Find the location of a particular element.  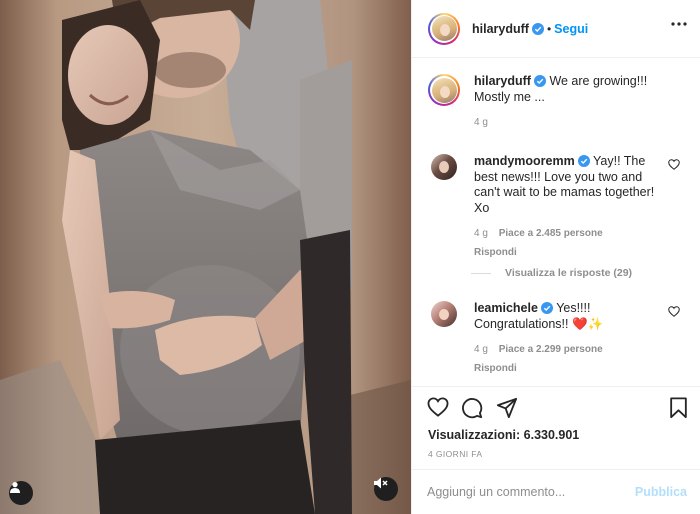

views-count: Visualizzazioni: 6.330.901 is located at coordinates (503, 435).